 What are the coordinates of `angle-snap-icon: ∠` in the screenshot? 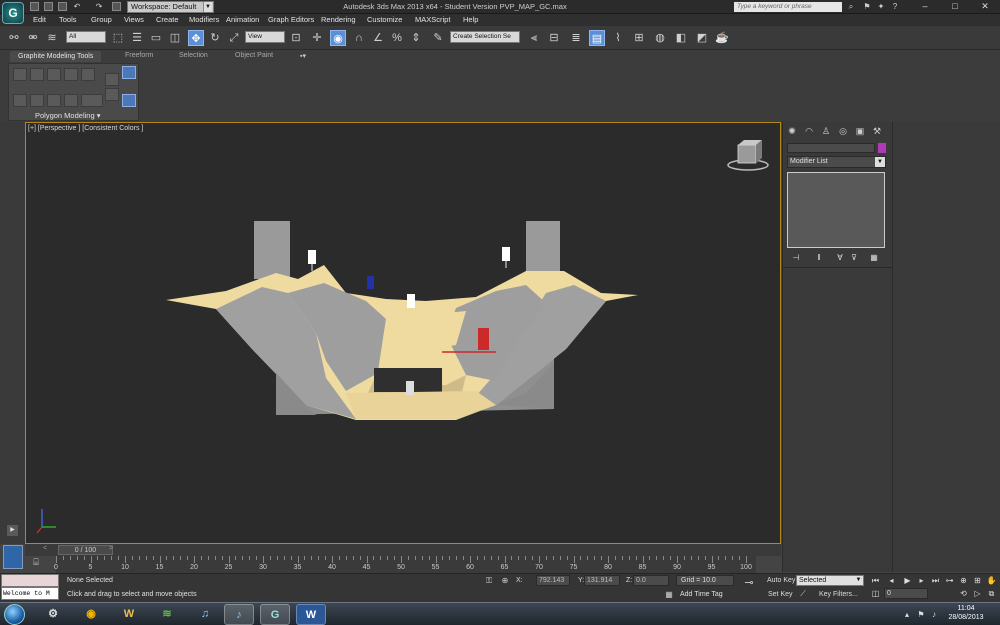 It's located at (378, 38).